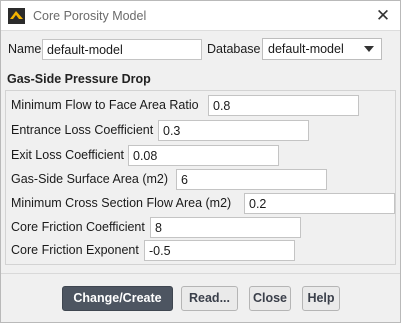 This screenshot has height=323, width=401. What do you see at coordinates (122, 49) in the screenshot?
I see `name-input` at bounding box center [122, 49].